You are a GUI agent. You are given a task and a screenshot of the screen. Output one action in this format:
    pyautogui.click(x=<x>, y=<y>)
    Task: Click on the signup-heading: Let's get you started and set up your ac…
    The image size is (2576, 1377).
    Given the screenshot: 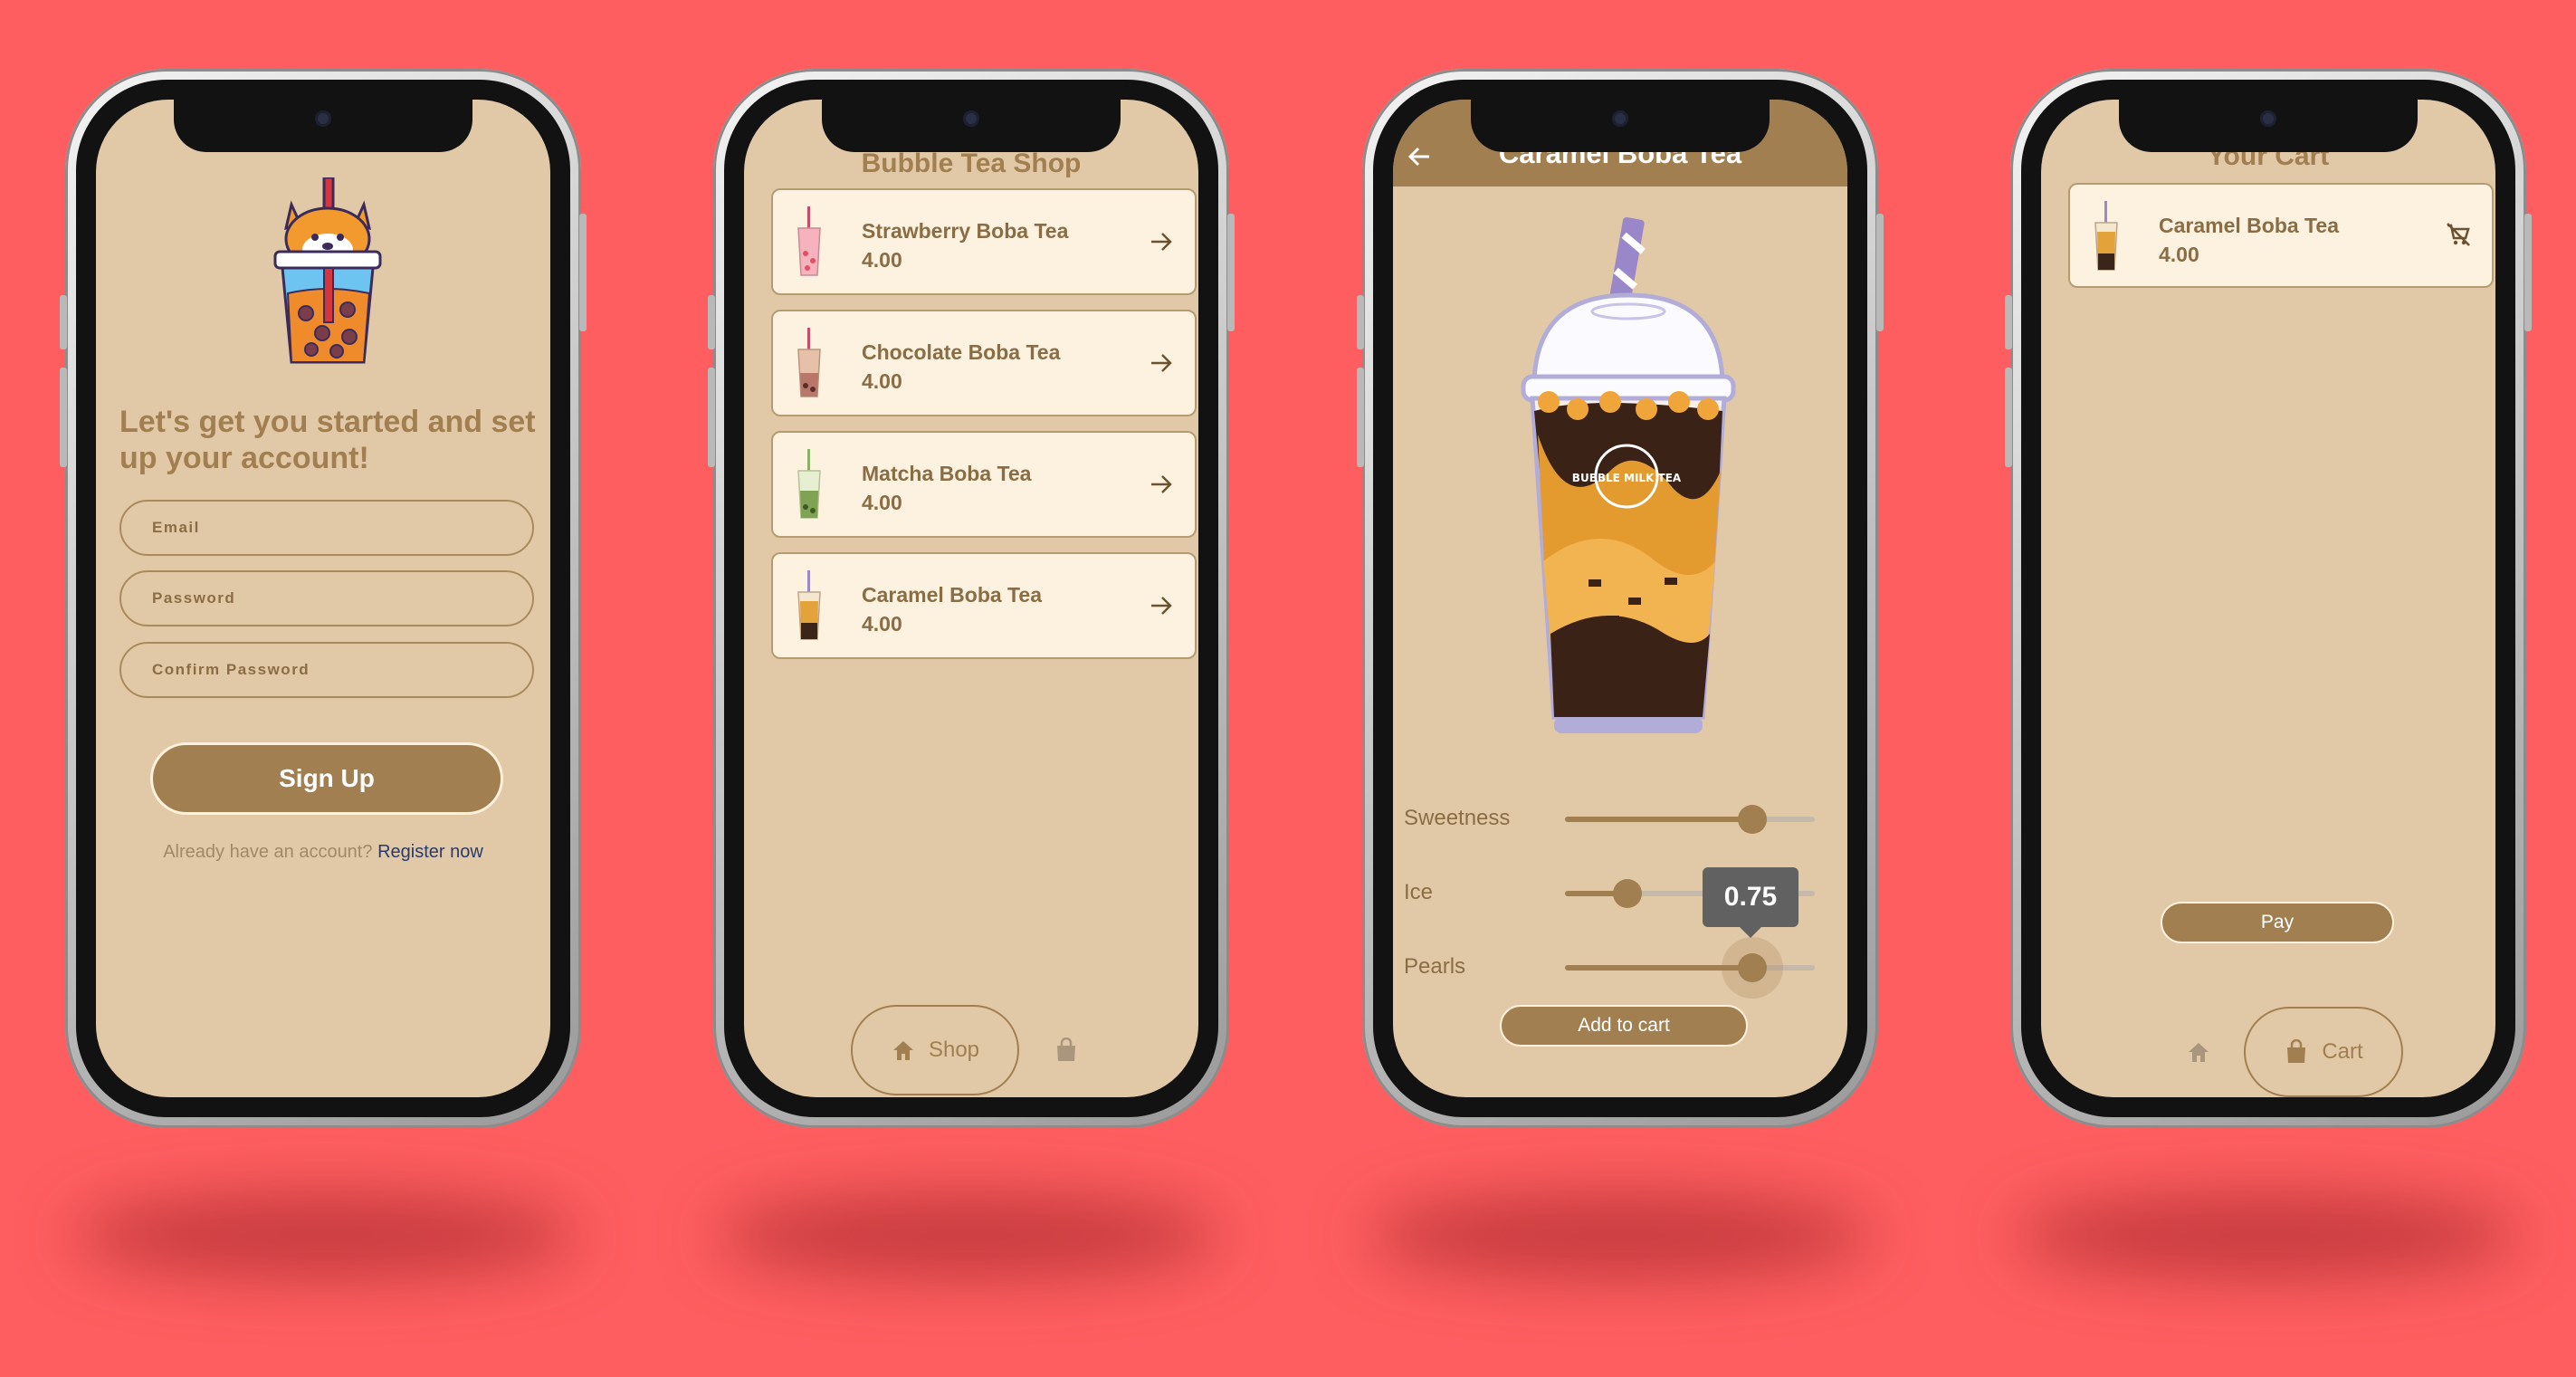 What is the action you would take?
    pyautogui.click(x=327, y=440)
    